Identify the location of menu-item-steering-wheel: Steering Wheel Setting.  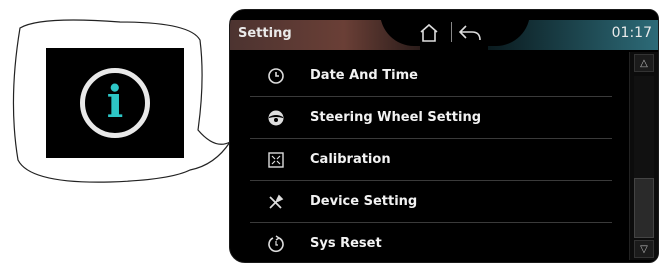
(431, 118).